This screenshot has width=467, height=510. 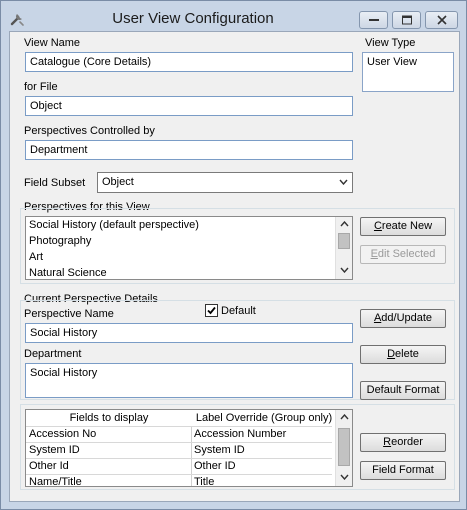 I want to click on title-bar: User View Configuration, so click(x=233, y=18).